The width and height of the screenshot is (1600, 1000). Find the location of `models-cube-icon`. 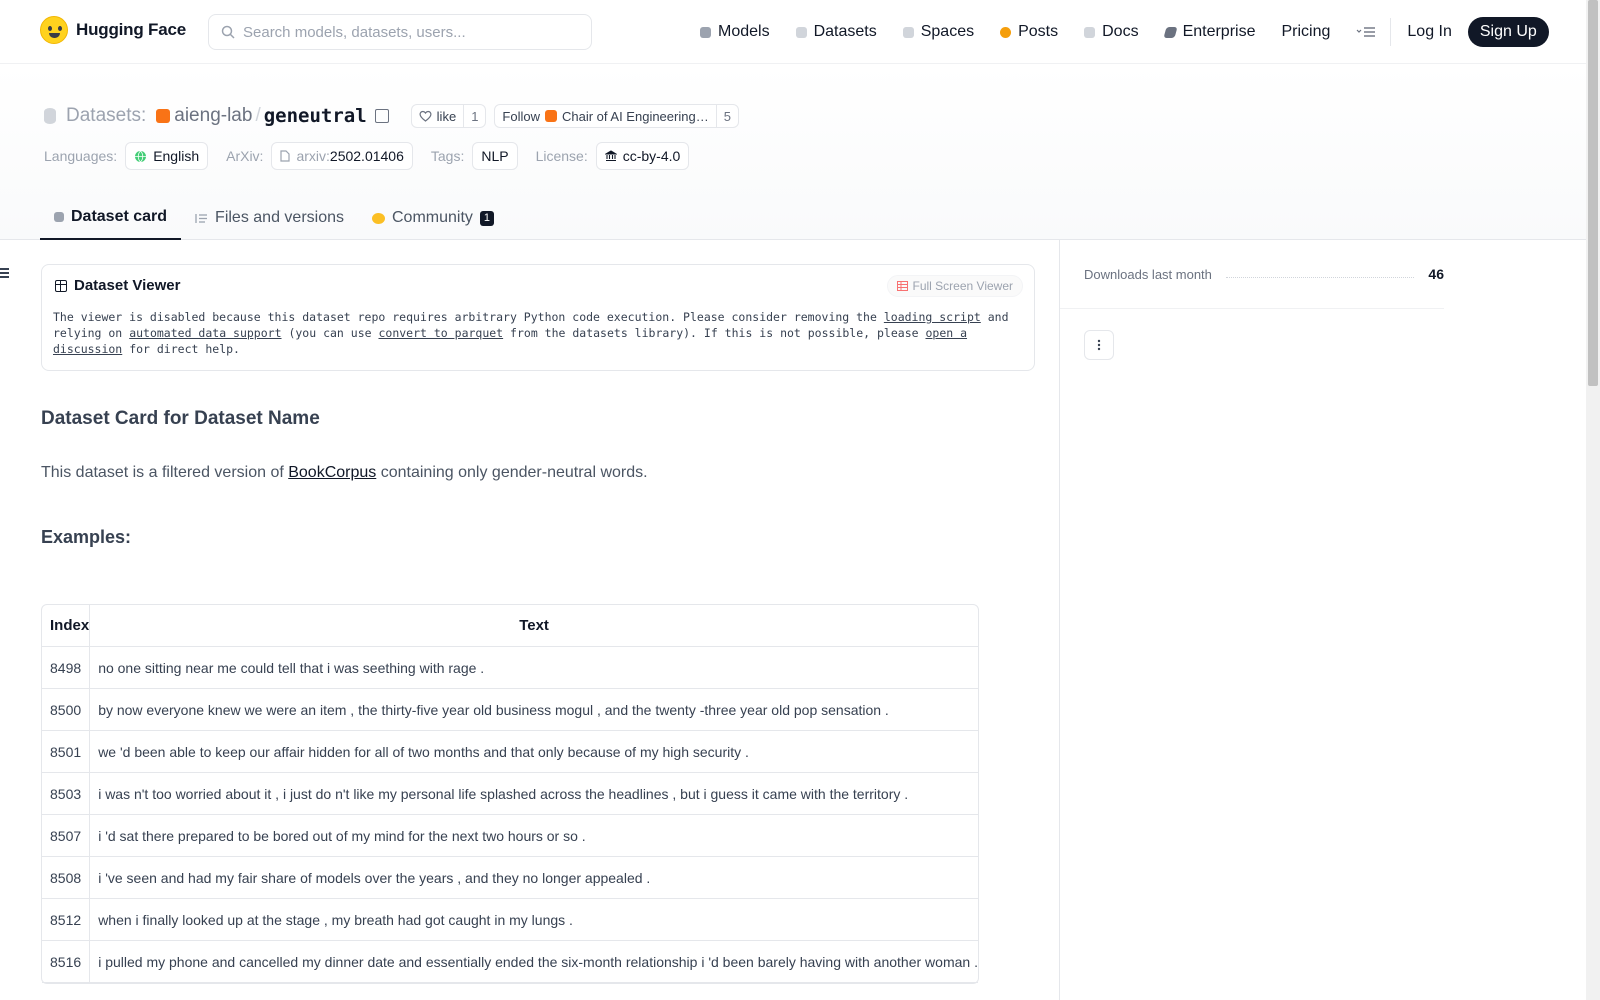

models-cube-icon is located at coordinates (705, 32).